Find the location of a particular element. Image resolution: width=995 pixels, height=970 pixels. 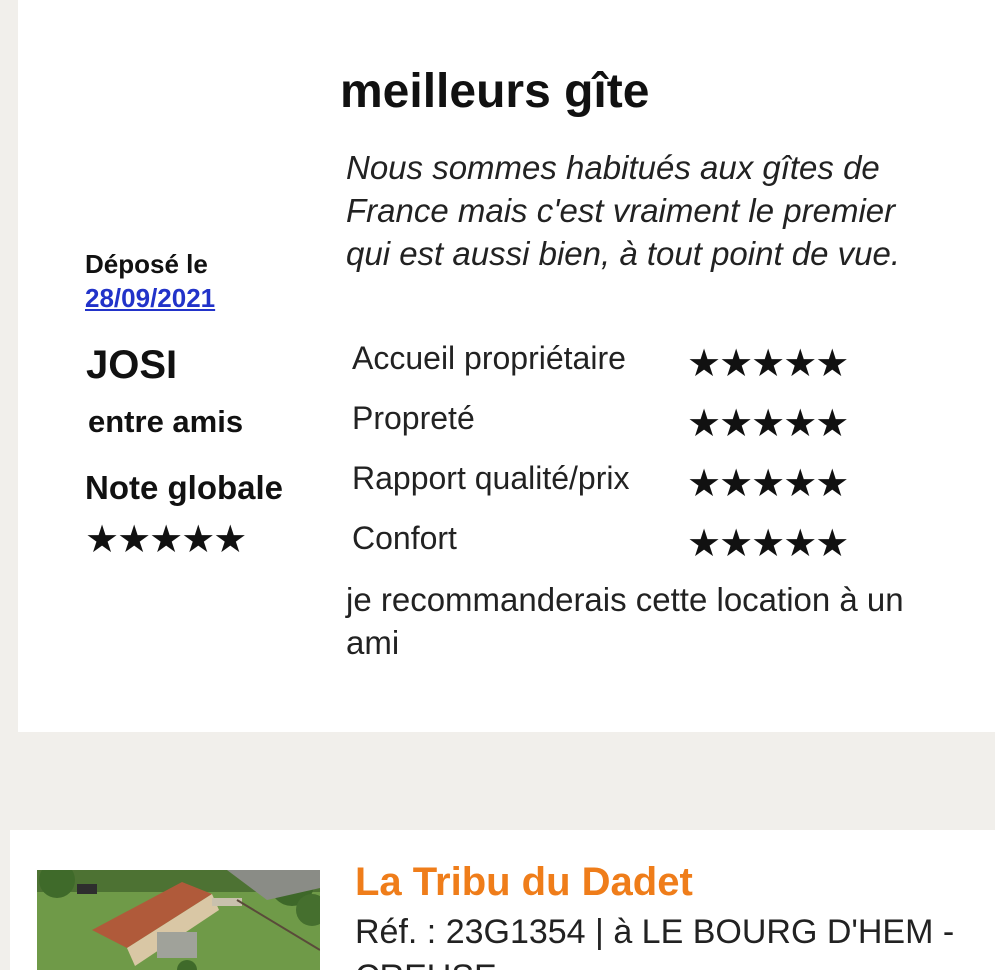

overall-rating-stars: ★★★★★ is located at coordinates (166, 540).